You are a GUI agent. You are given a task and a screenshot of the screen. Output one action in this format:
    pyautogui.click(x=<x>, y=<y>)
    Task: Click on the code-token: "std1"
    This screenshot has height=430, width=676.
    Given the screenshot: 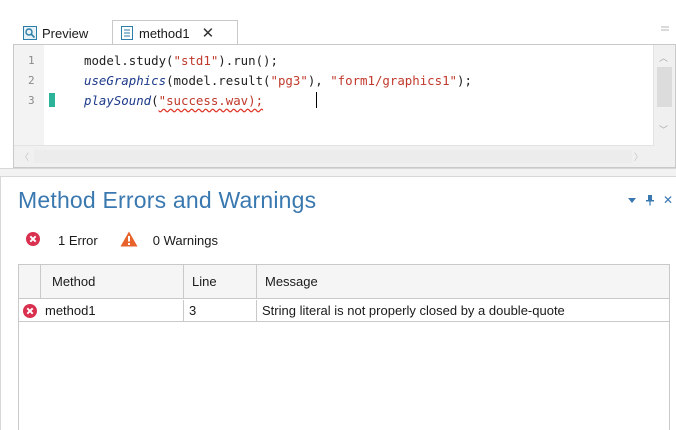 What is the action you would take?
    pyautogui.click(x=196, y=60)
    